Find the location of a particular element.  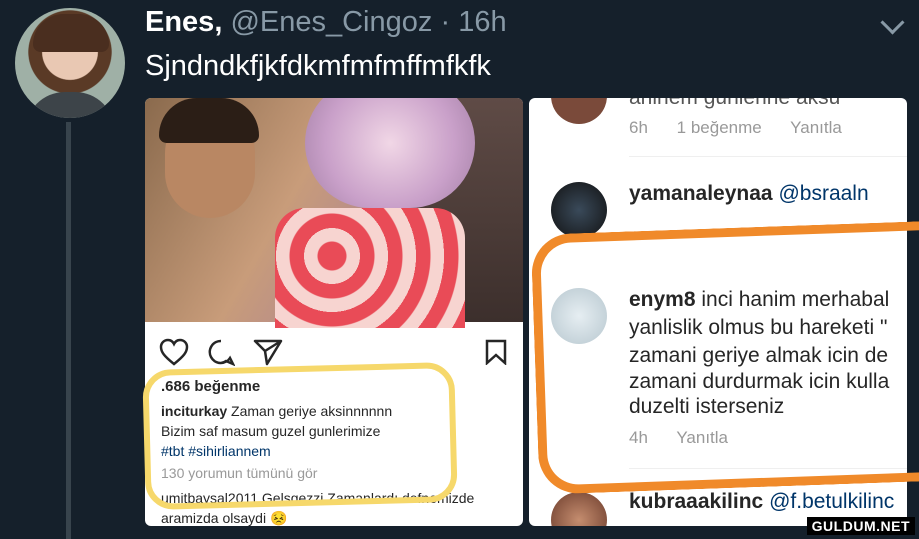

yellow-highlight is located at coordinates (300, 436).